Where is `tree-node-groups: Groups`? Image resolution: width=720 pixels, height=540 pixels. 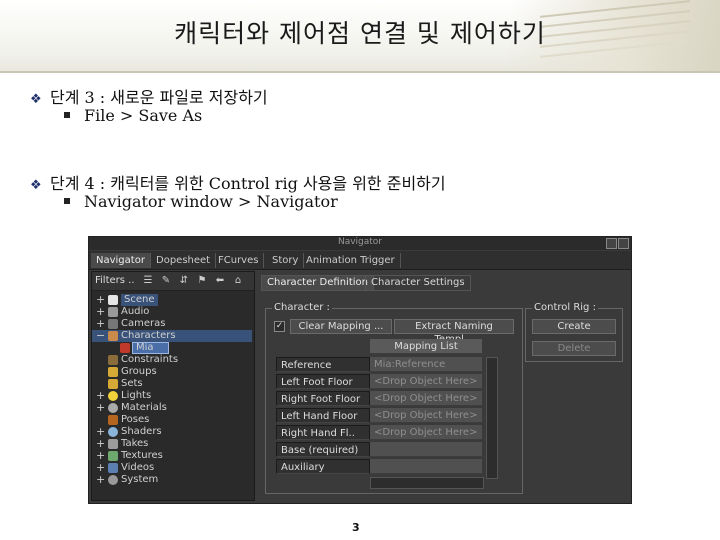 tree-node-groups: Groups is located at coordinates (172, 372).